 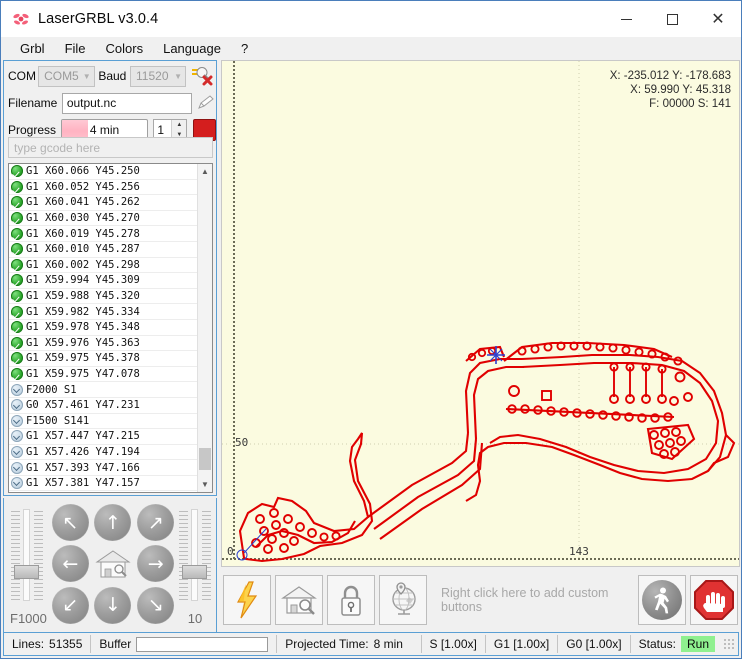 I want to click on disconnect-plug-icon, so click(x=203, y=76).